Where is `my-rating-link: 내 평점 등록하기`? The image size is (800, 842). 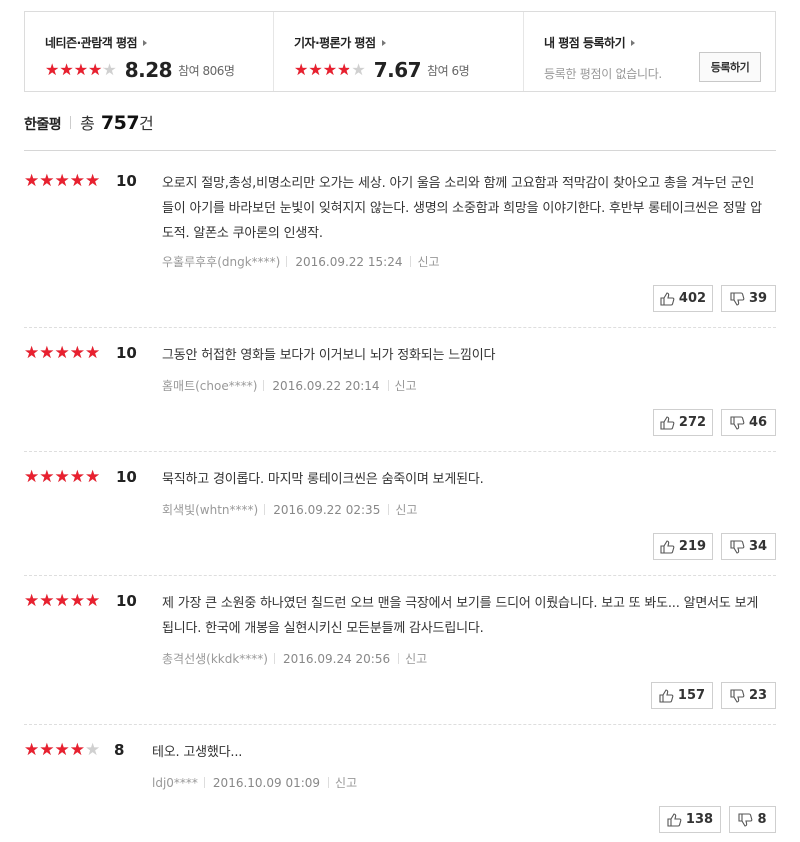 my-rating-link: 내 평점 등록하기 is located at coordinates (659, 42).